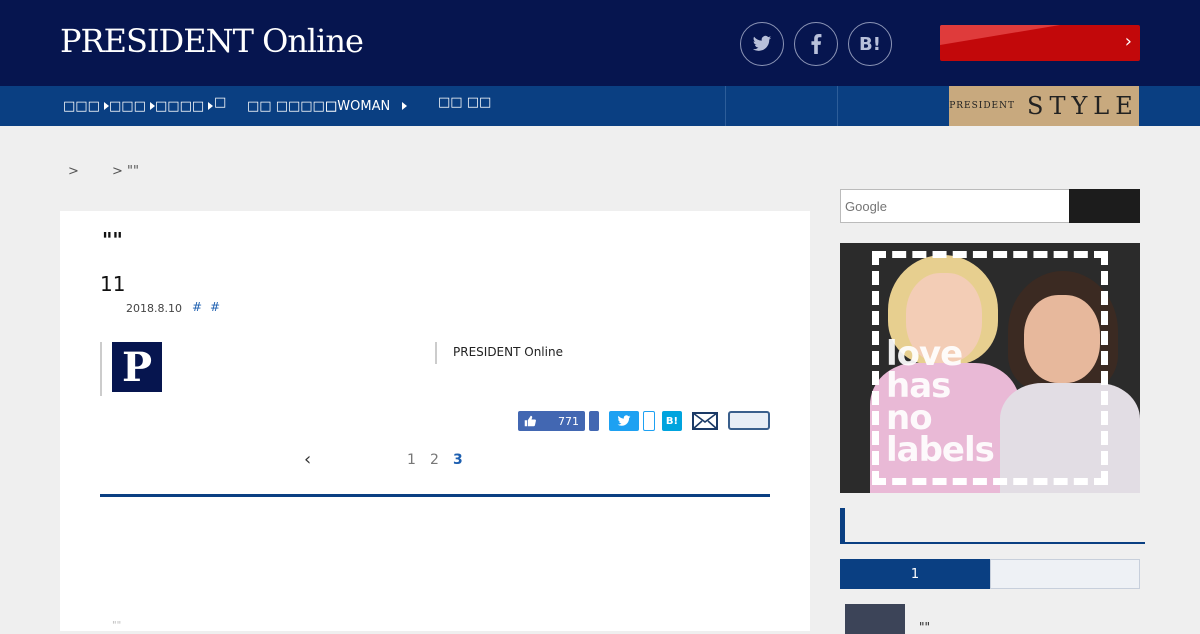 The width and height of the screenshot is (1200, 634). Describe the element at coordinates (1065, 574) in the screenshot. I see `ranking-tab` at that location.